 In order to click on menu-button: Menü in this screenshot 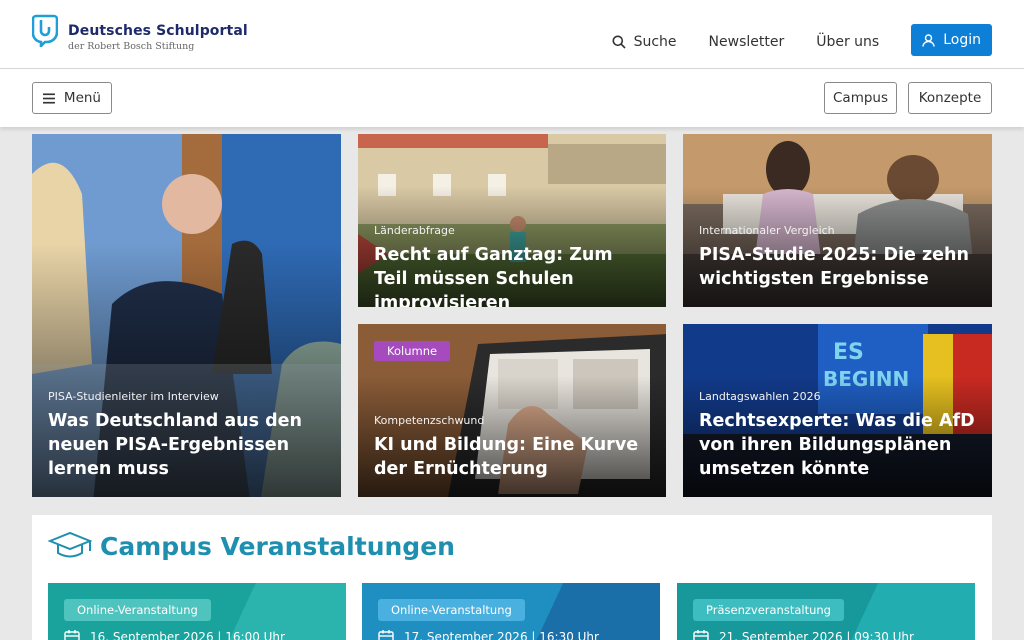, I will do `click(72, 98)`.